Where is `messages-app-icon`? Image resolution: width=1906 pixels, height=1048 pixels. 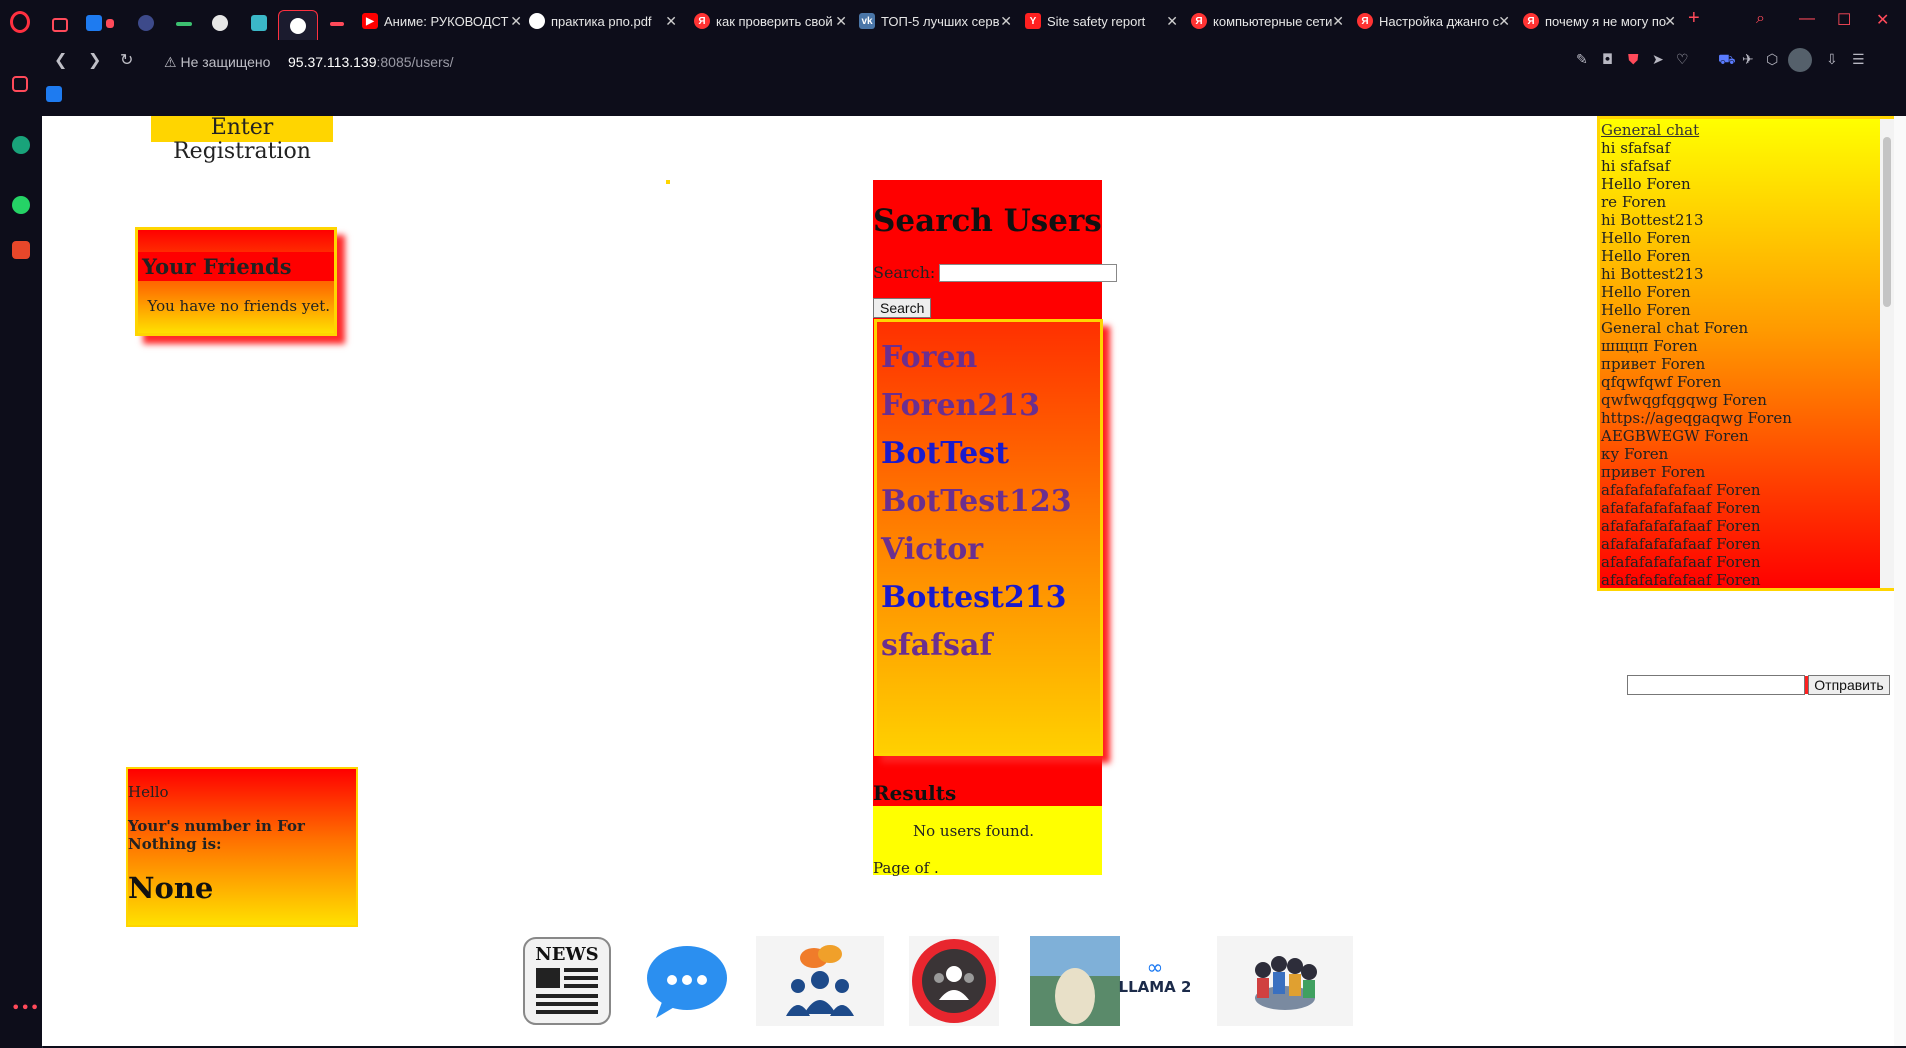 messages-app-icon is located at coordinates (687, 981).